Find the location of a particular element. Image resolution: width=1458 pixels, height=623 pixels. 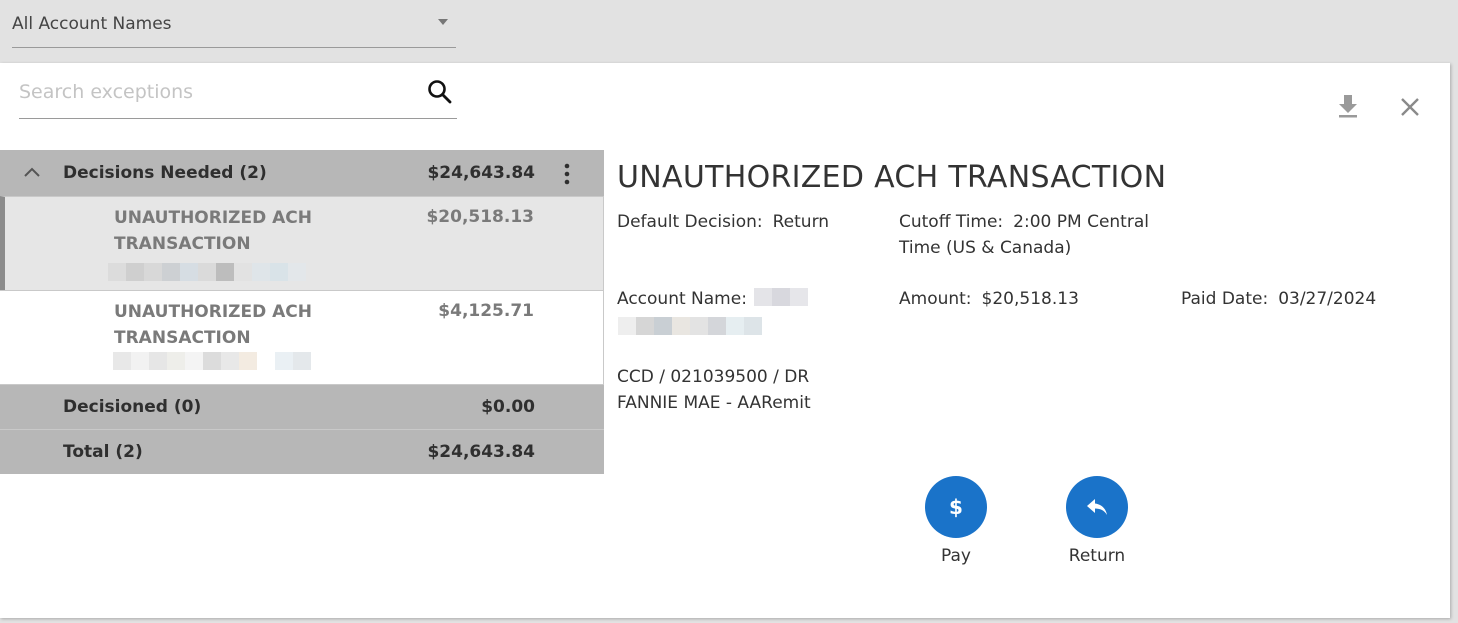

pay-circle: $ is located at coordinates (956, 507).